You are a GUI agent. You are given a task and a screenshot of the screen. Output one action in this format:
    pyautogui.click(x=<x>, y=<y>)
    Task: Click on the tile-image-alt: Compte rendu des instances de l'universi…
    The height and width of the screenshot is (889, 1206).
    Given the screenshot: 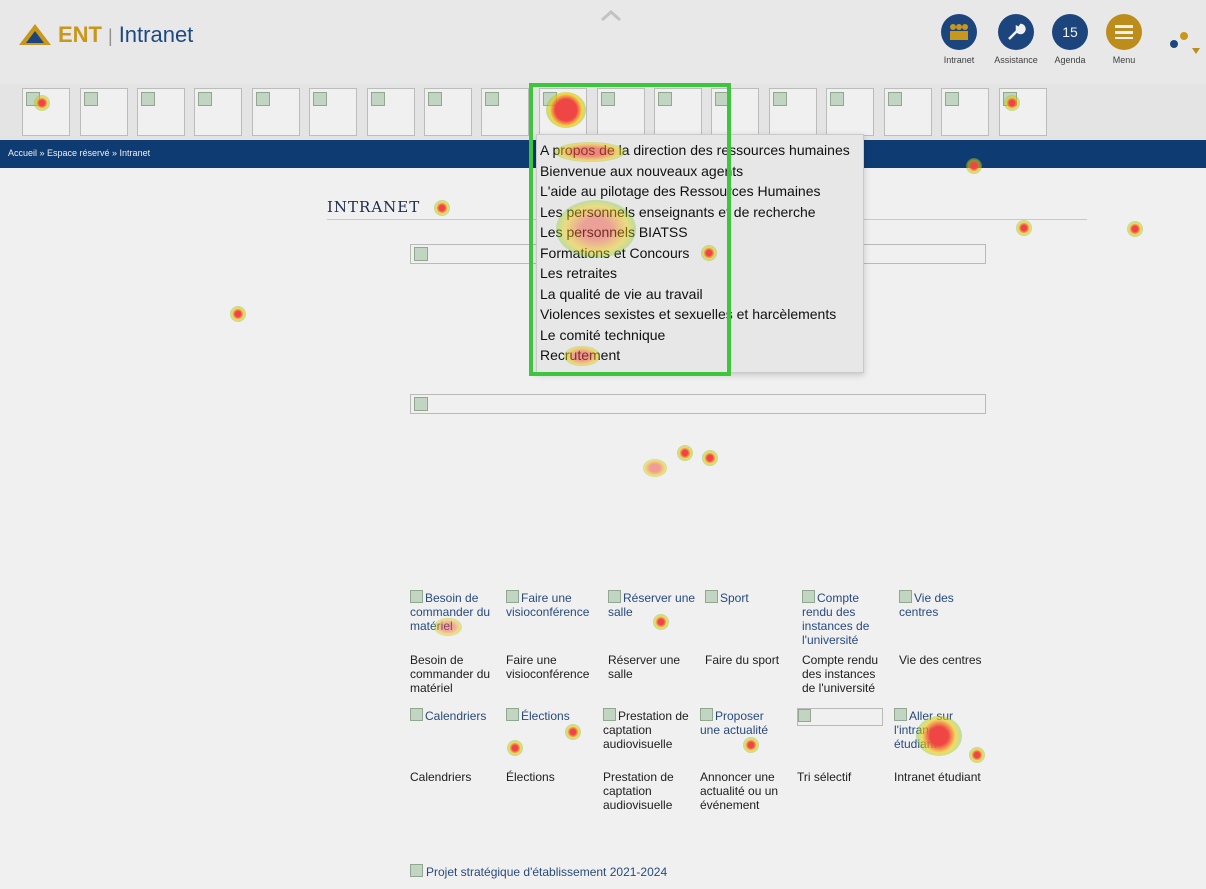 What is the action you would take?
    pyautogui.click(x=844, y=618)
    